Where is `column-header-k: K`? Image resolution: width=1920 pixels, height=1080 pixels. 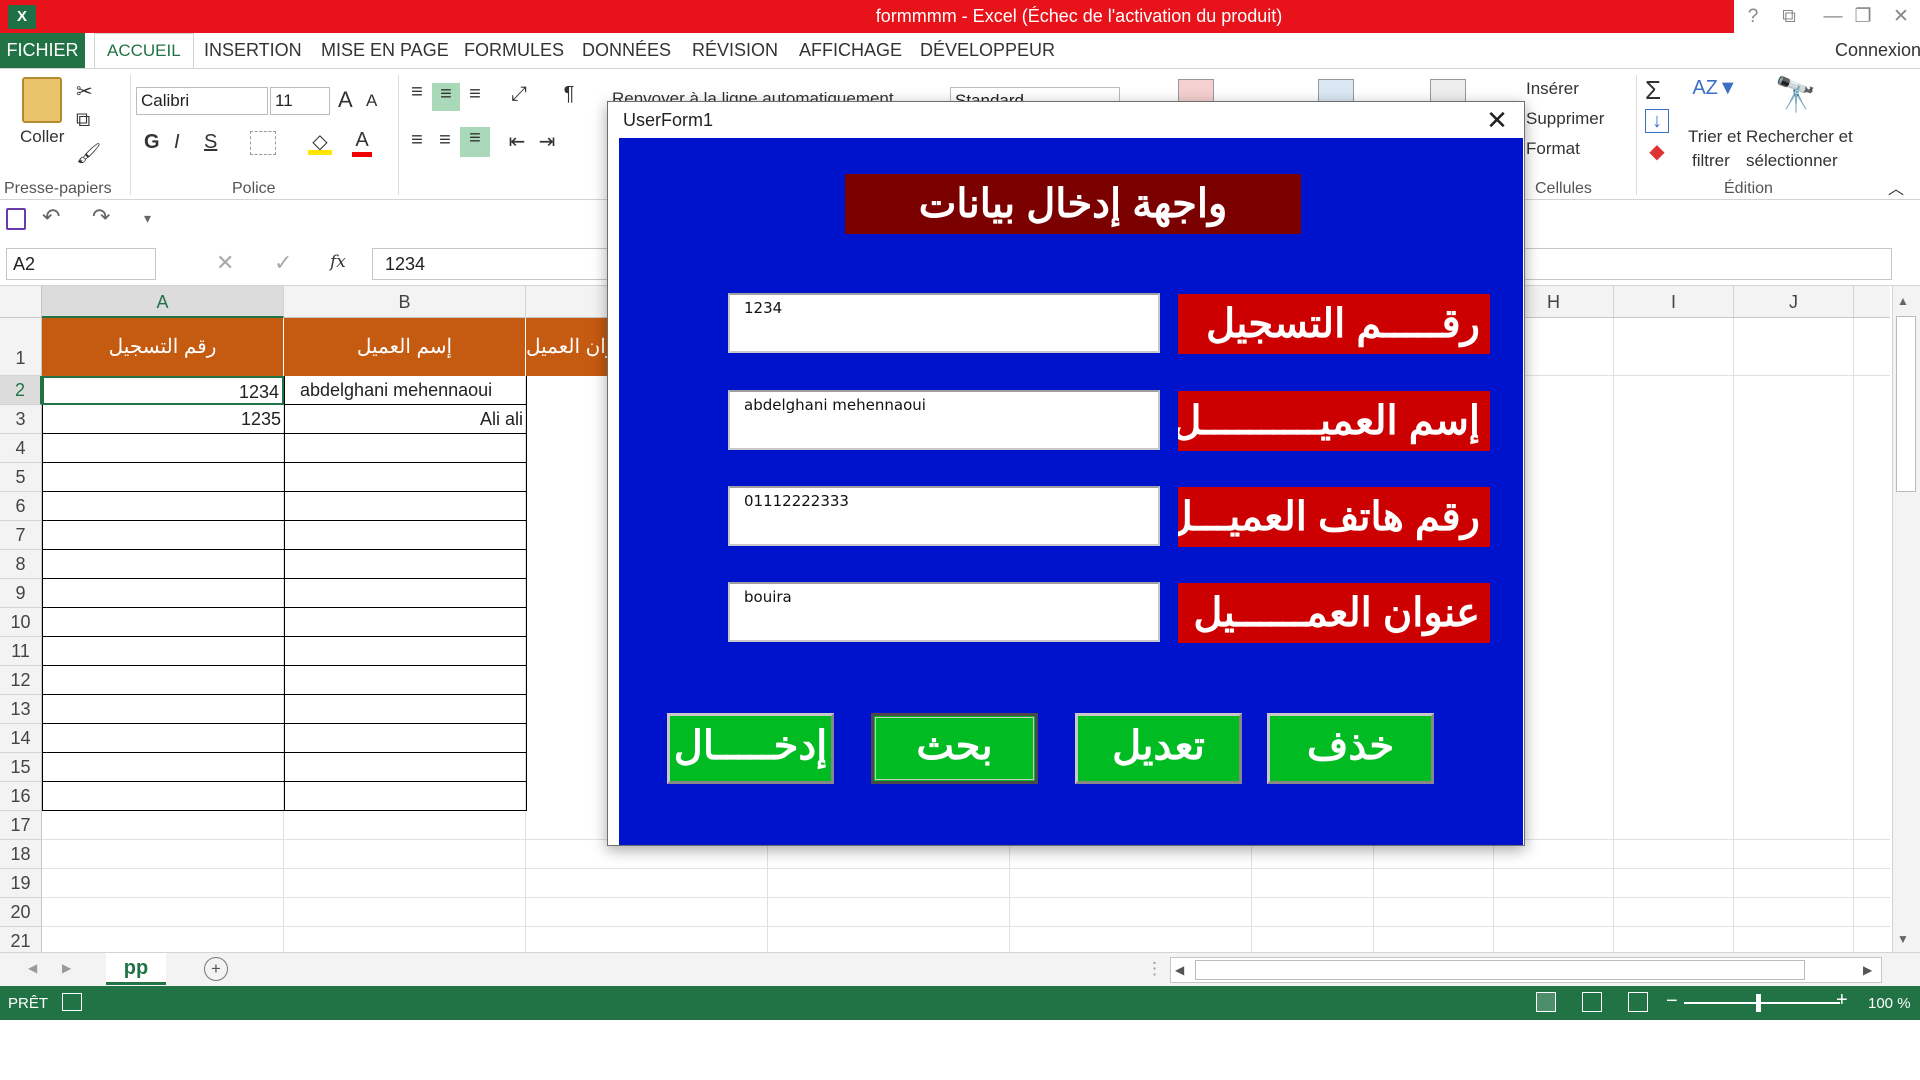 column-header-k: K is located at coordinates (1872, 302).